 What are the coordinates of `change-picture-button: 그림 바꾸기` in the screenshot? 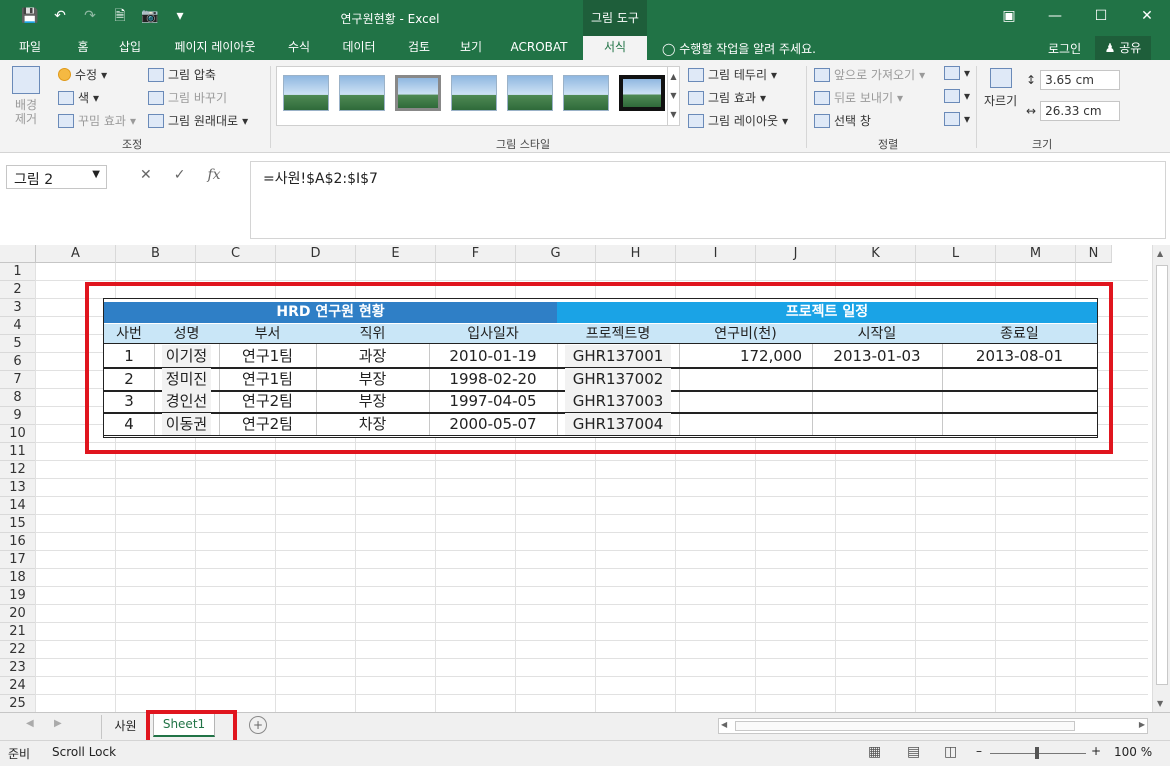 It's located at (187, 97).